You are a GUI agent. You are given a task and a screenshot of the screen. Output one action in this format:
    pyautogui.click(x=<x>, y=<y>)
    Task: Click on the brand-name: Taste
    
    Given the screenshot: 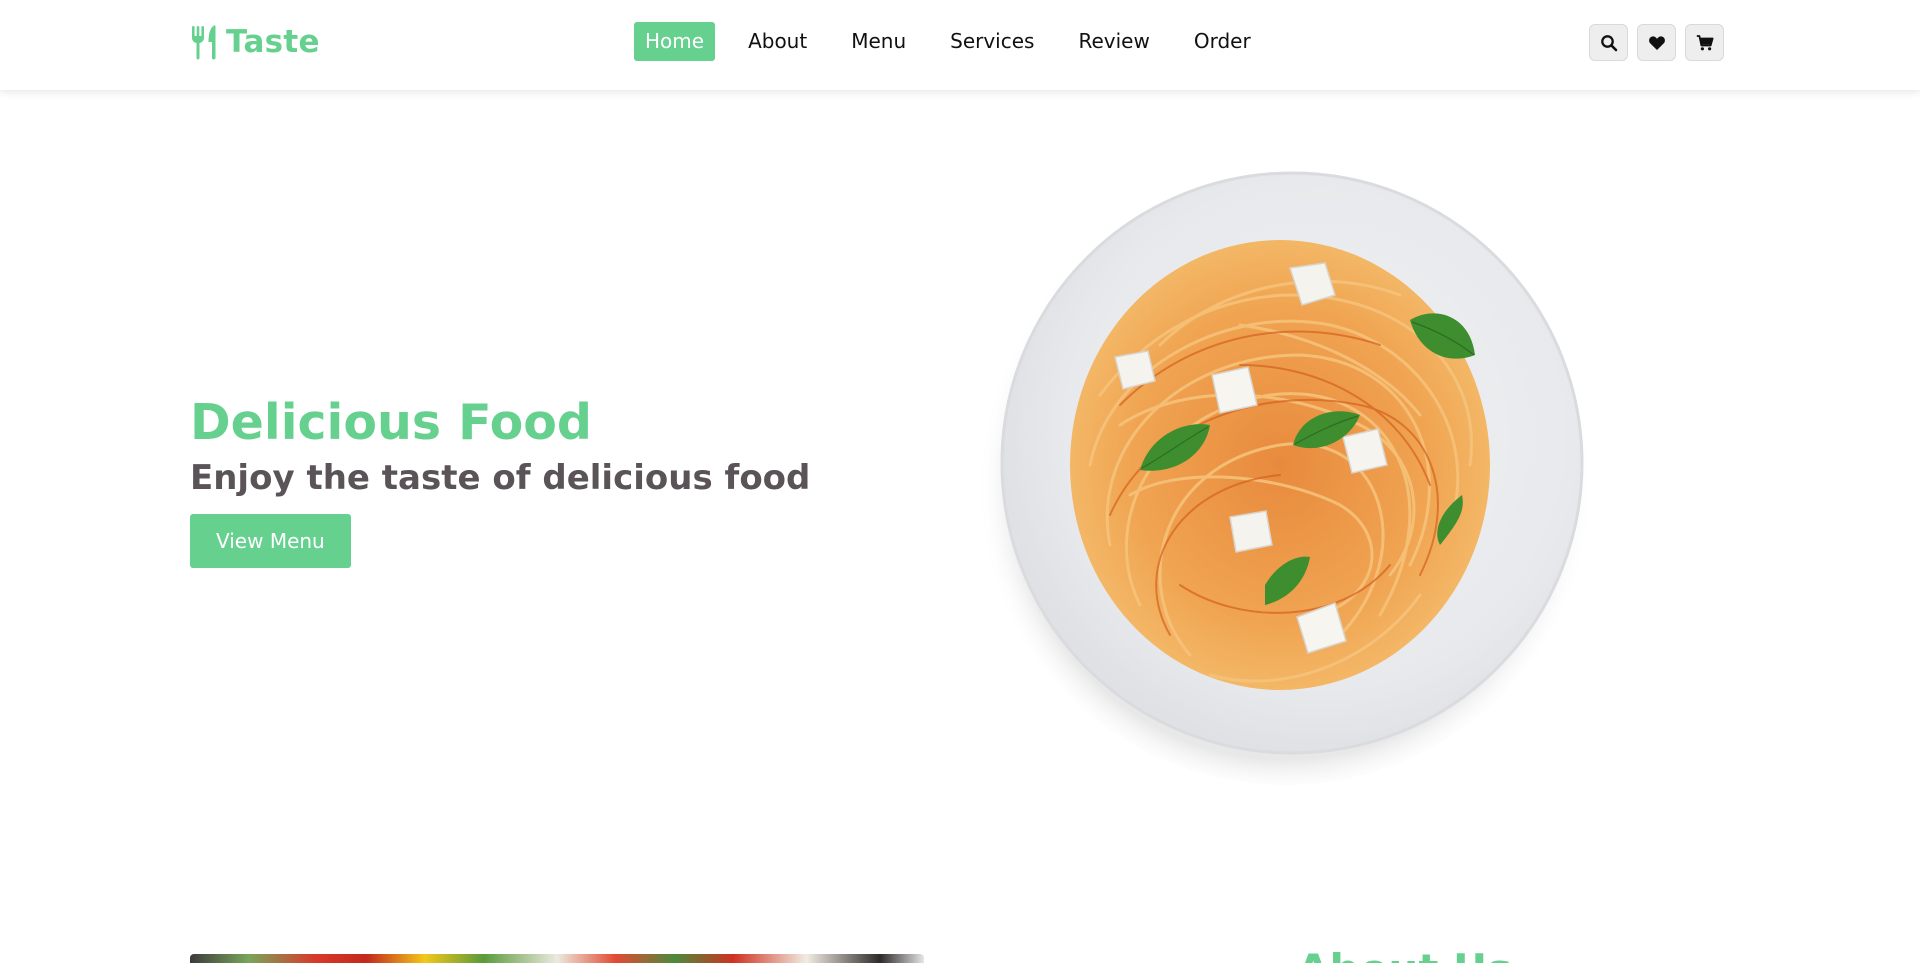 What is the action you would take?
    pyautogui.click(x=273, y=42)
    